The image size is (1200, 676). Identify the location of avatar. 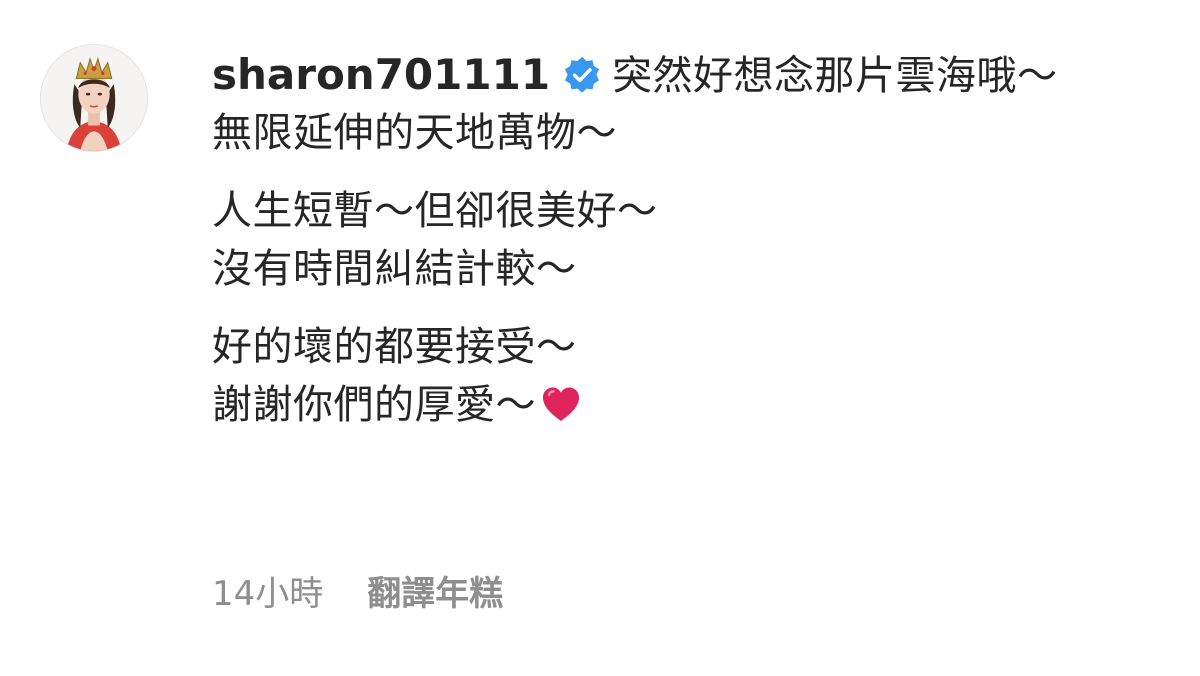
(94, 98).